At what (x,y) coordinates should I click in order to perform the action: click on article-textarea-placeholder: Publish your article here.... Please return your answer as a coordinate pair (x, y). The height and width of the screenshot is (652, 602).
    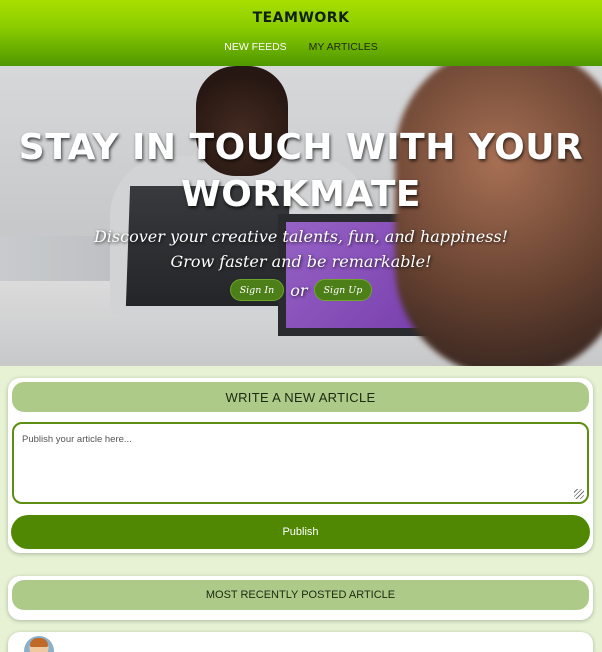
    Looking at the image, I should click on (77, 439).